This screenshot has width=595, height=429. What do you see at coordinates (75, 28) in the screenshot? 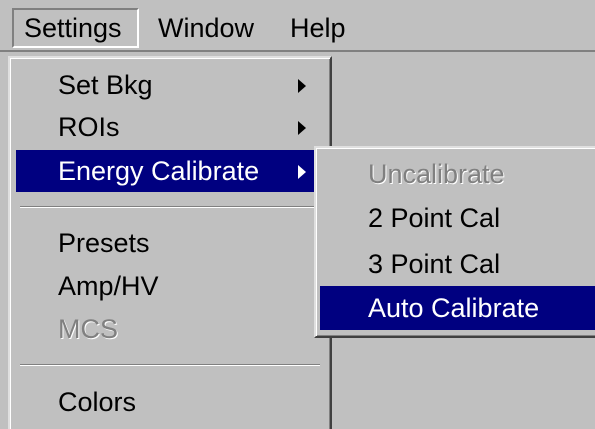
I see `menu-settings: Settings` at bounding box center [75, 28].